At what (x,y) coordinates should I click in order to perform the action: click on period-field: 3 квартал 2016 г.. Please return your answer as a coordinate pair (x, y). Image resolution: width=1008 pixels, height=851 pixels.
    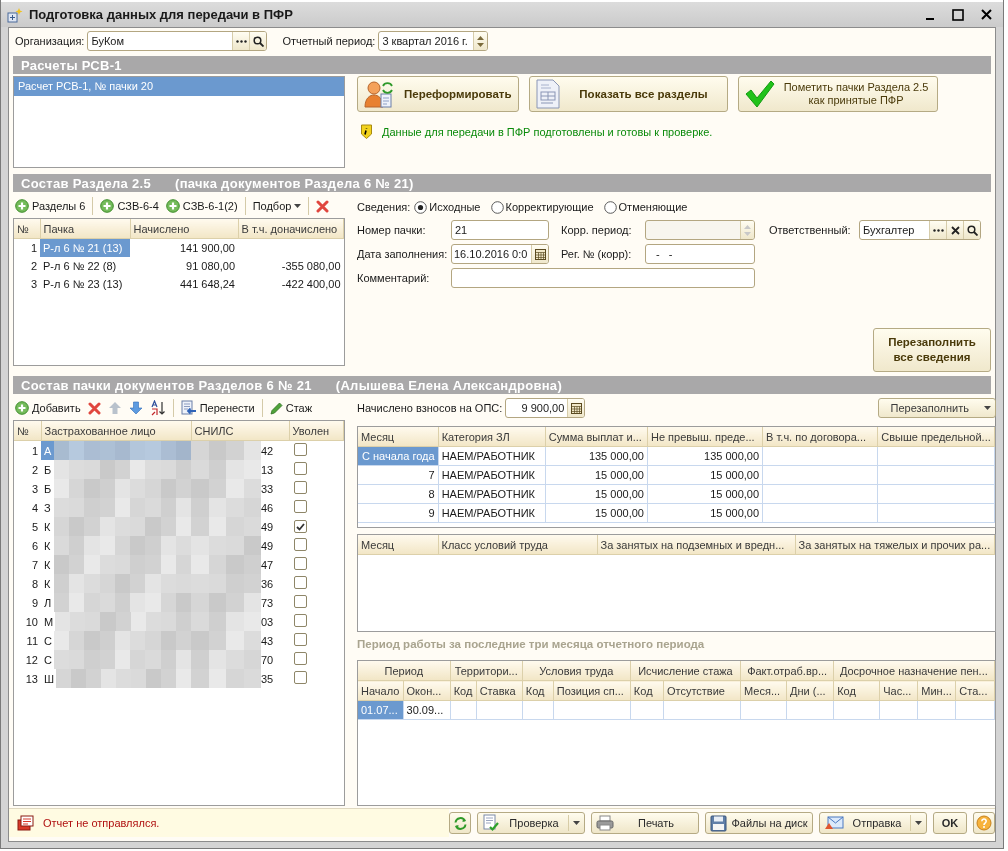
    Looking at the image, I should click on (433, 41).